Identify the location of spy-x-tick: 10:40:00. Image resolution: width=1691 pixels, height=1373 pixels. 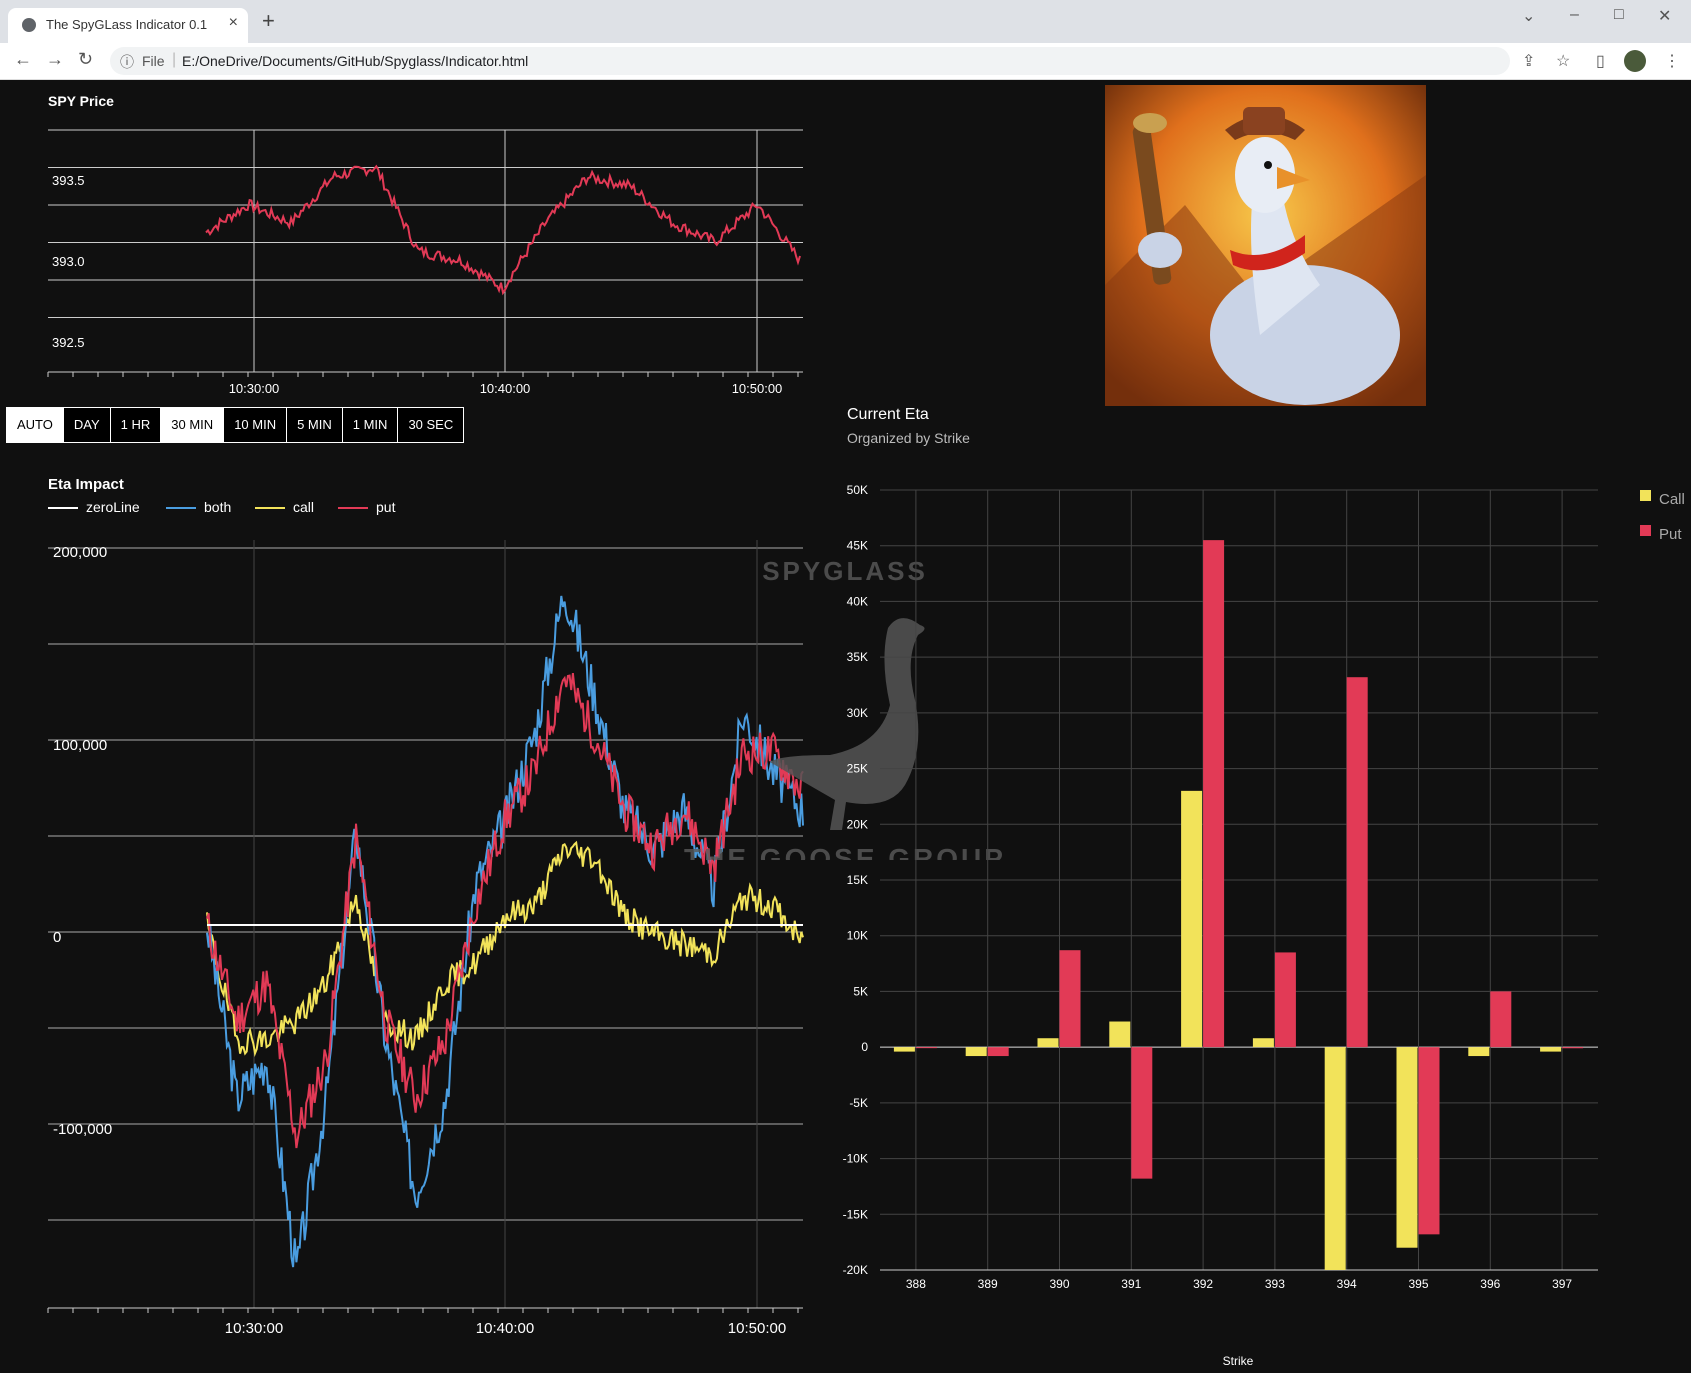
(505, 388).